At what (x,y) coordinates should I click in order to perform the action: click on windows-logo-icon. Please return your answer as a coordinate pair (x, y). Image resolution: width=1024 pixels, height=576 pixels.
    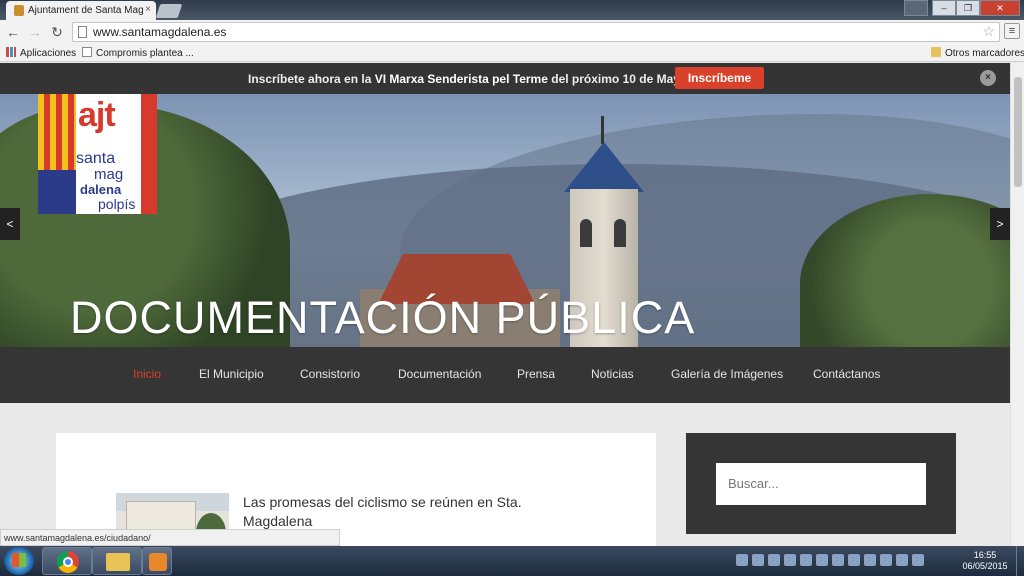
    Looking at the image, I should click on (19, 560).